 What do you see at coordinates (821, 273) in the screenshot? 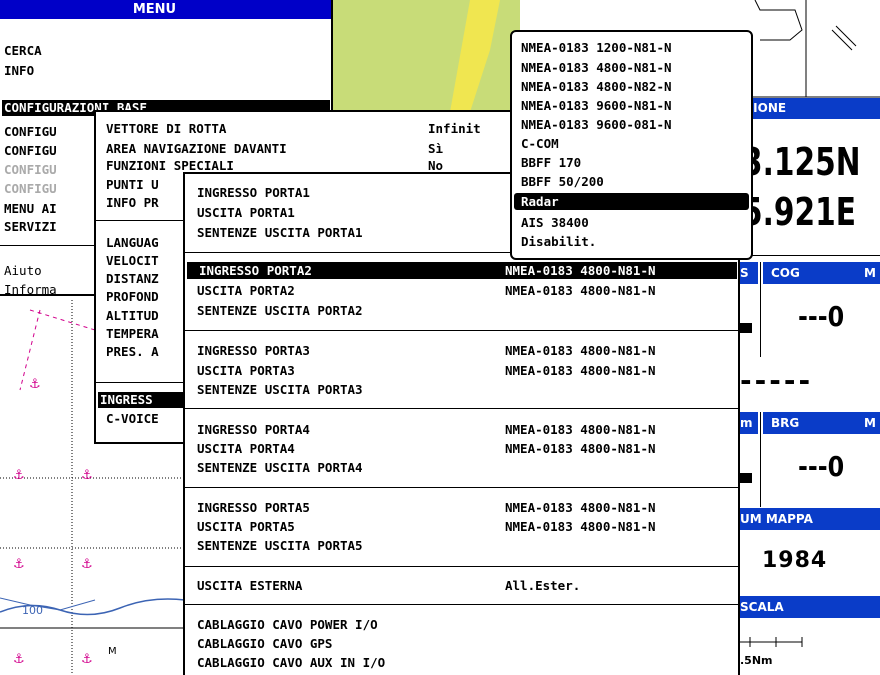
I see `cog-header: COG M` at bounding box center [821, 273].